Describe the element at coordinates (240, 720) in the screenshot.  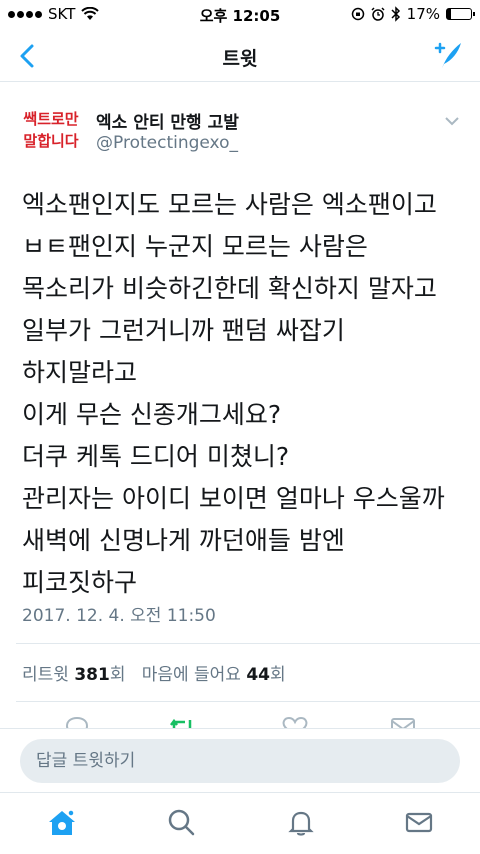
I see `tweet-actions` at that location.